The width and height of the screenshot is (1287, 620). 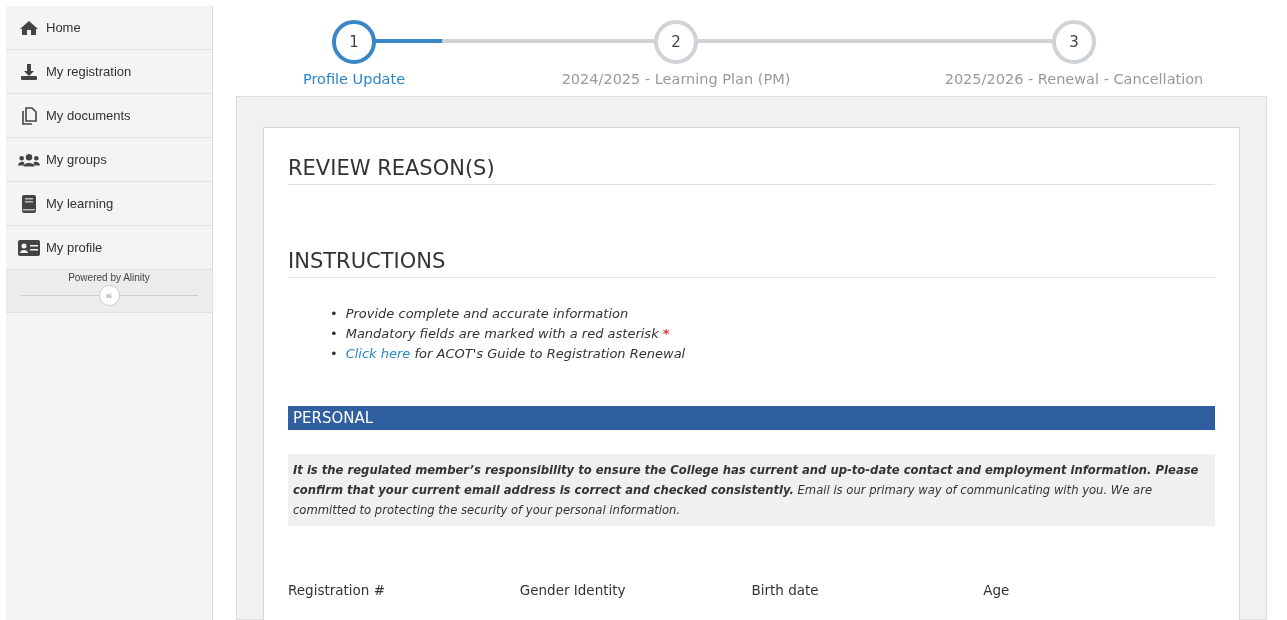 I want to click on instruction-text: Click here for ACOT's Guide to Registration Renewal, so click(x=515, y=354).